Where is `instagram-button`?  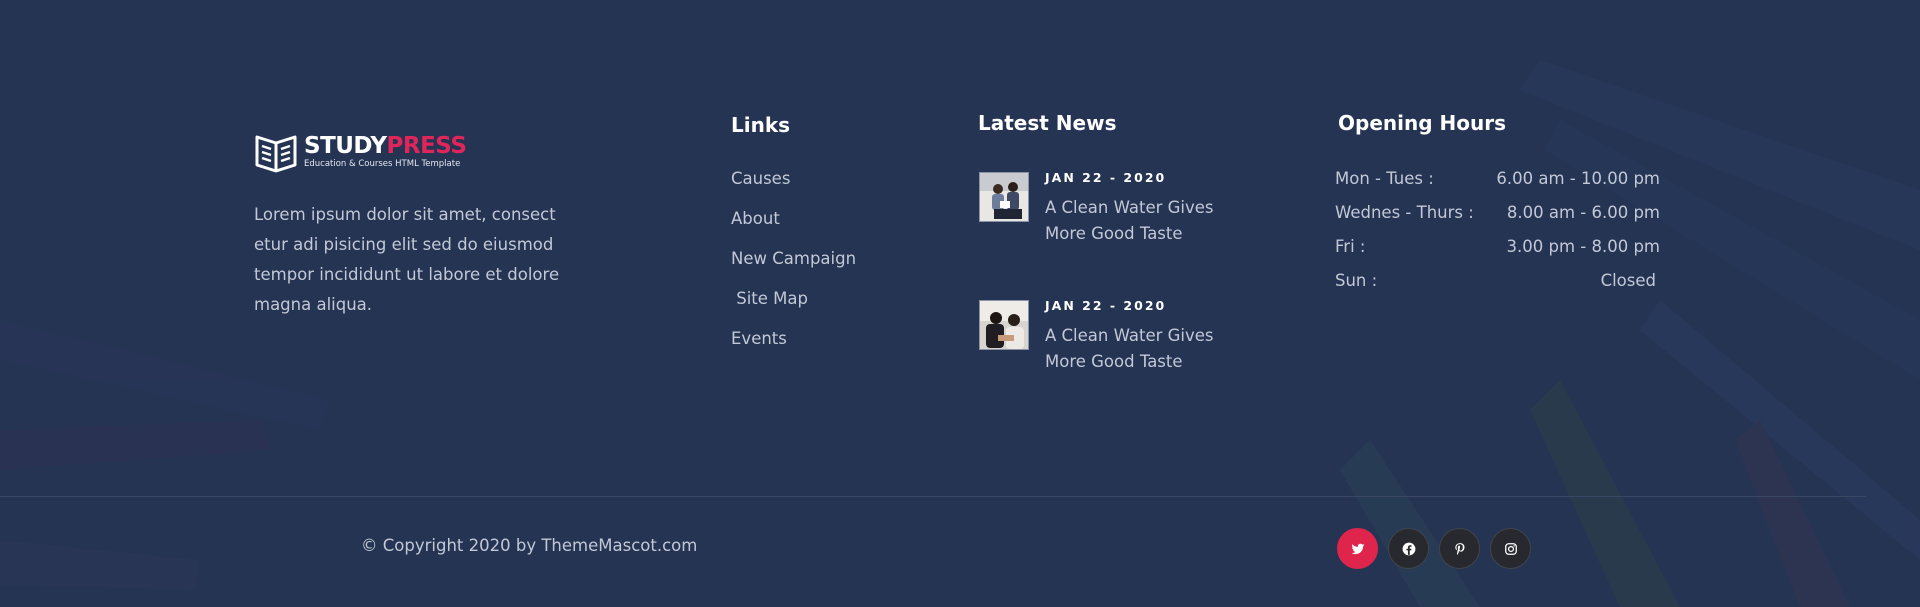
instagram-button is located at coordinates (1510, 548).